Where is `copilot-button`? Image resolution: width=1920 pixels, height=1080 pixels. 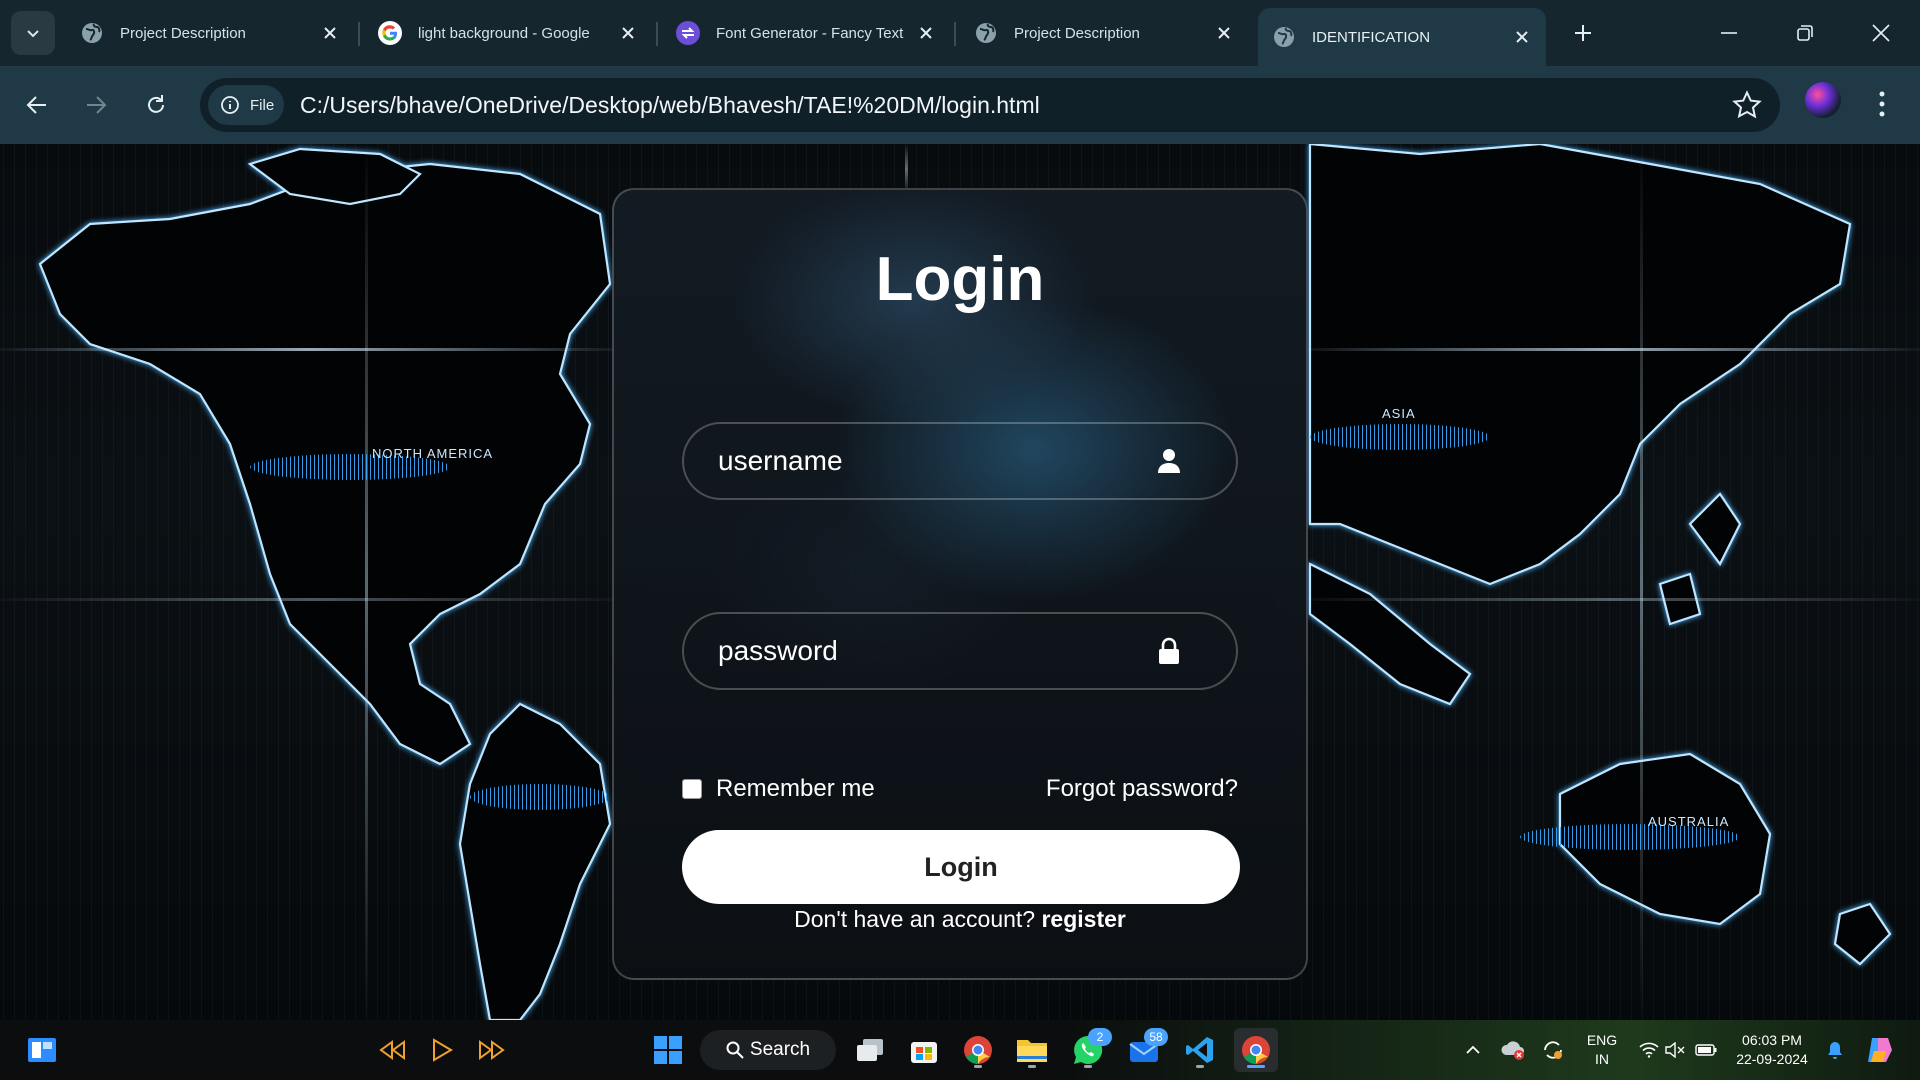
copilot-button is located at coordinates (1879, 1050).